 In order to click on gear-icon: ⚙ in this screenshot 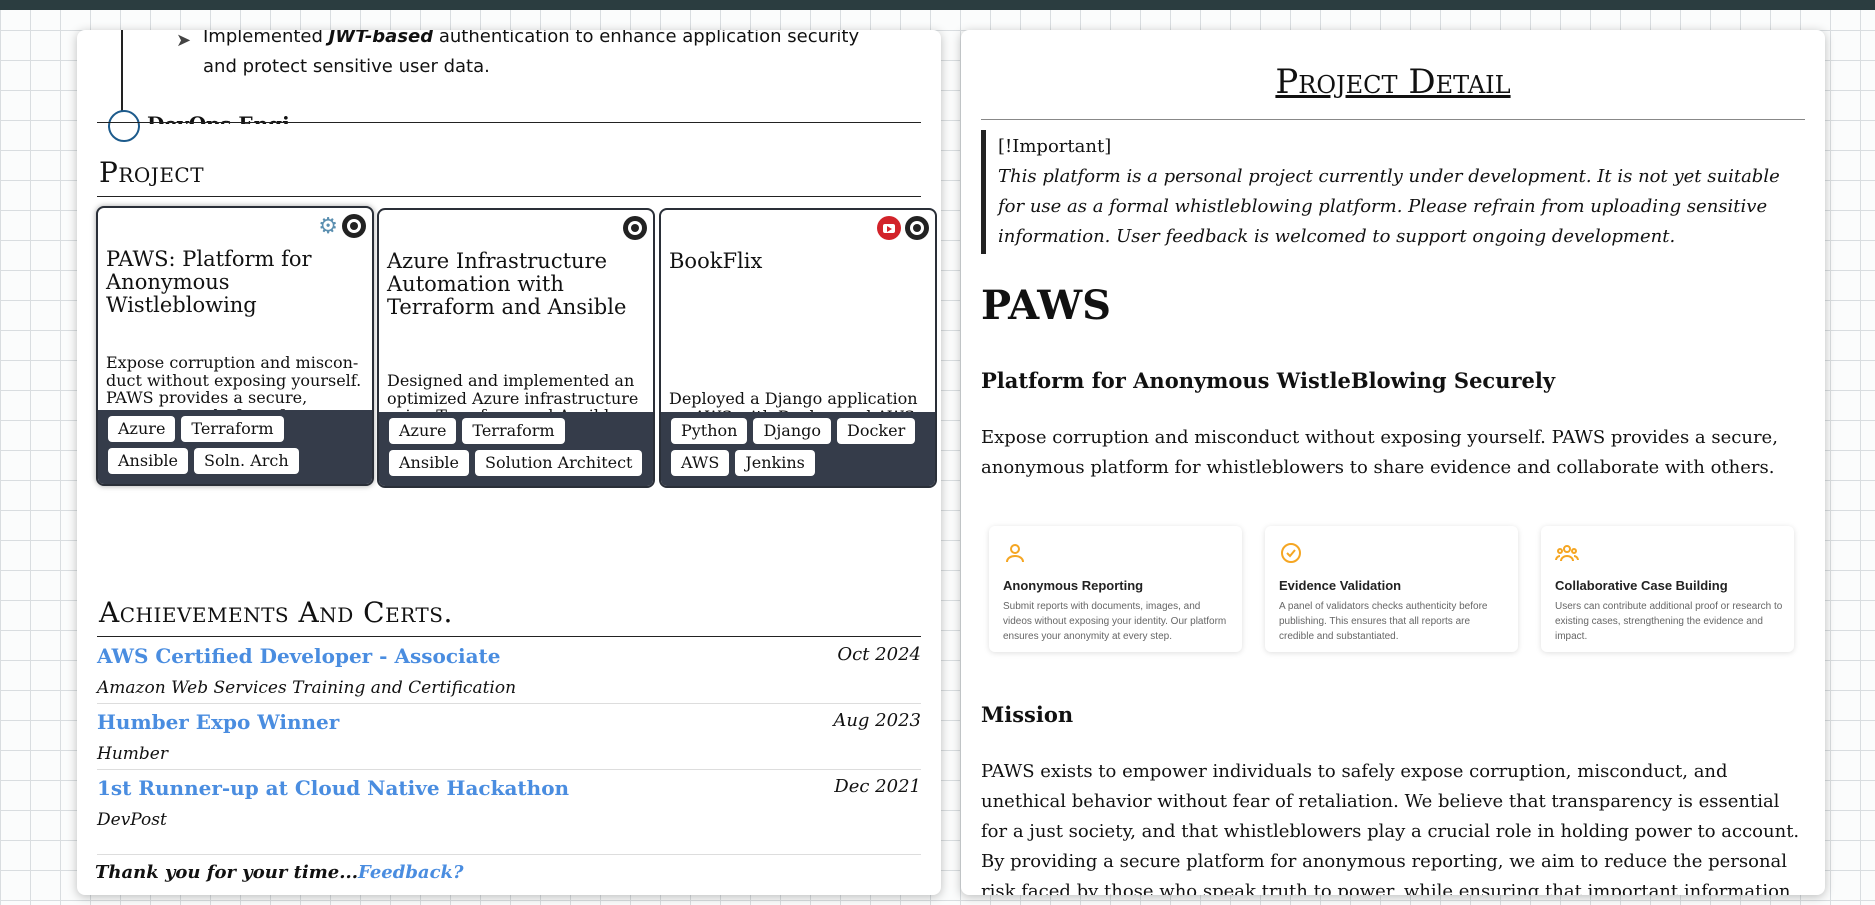, I will do `click(328, 227)`.